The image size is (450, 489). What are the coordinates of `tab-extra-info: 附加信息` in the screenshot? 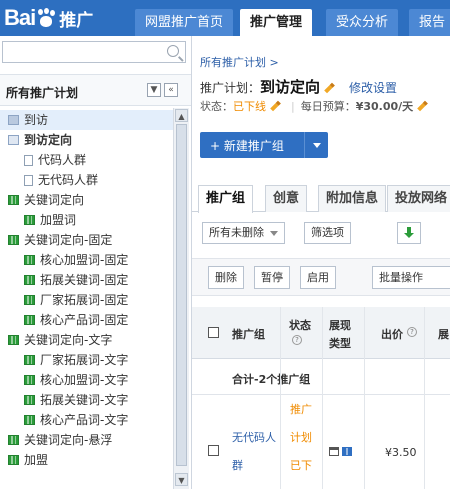 It's located at (352, 198).